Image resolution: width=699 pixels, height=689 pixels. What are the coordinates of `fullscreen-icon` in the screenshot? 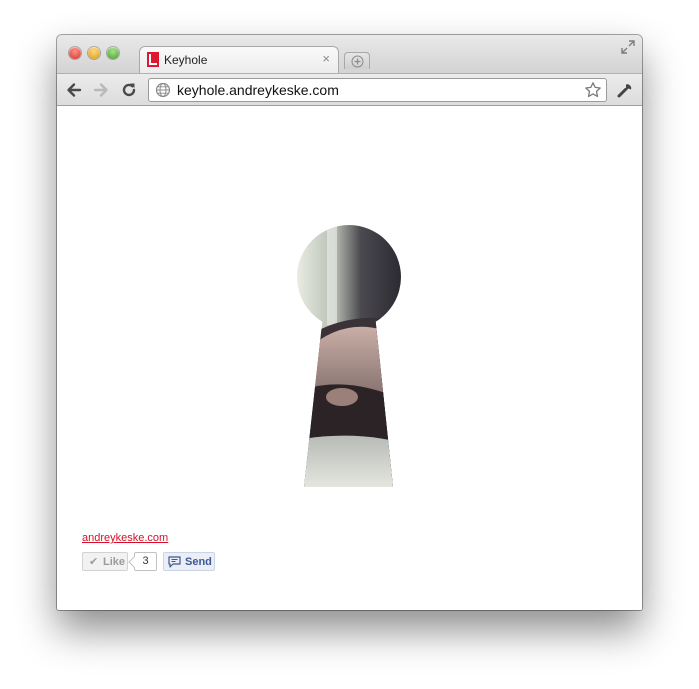 It's located at (628, 47).